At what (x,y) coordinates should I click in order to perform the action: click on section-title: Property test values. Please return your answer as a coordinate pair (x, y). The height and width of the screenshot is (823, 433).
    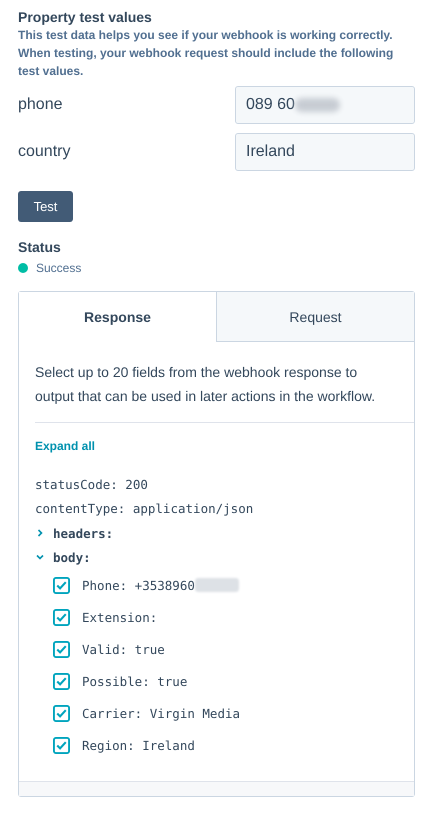
    Looking at the image, I should click on (85, 17).